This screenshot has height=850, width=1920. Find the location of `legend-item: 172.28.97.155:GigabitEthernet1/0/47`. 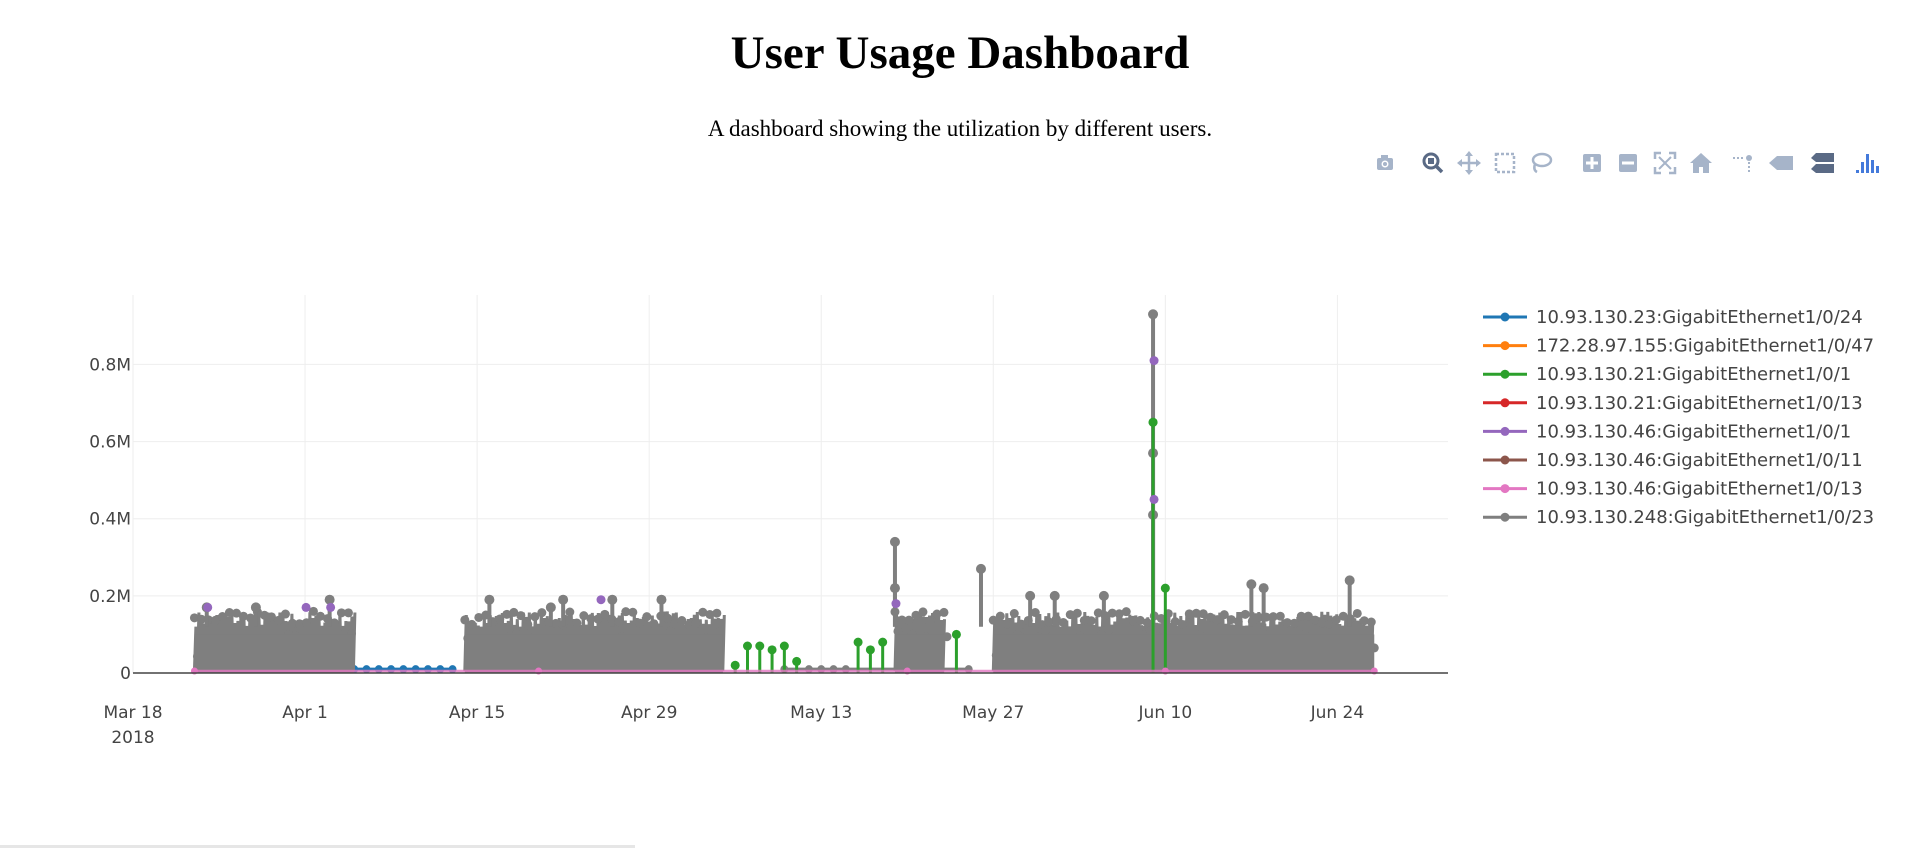

legend-item: 172.28.97.155:GigabitEthernet1/0/47 is located at coordinates (1678, 346).